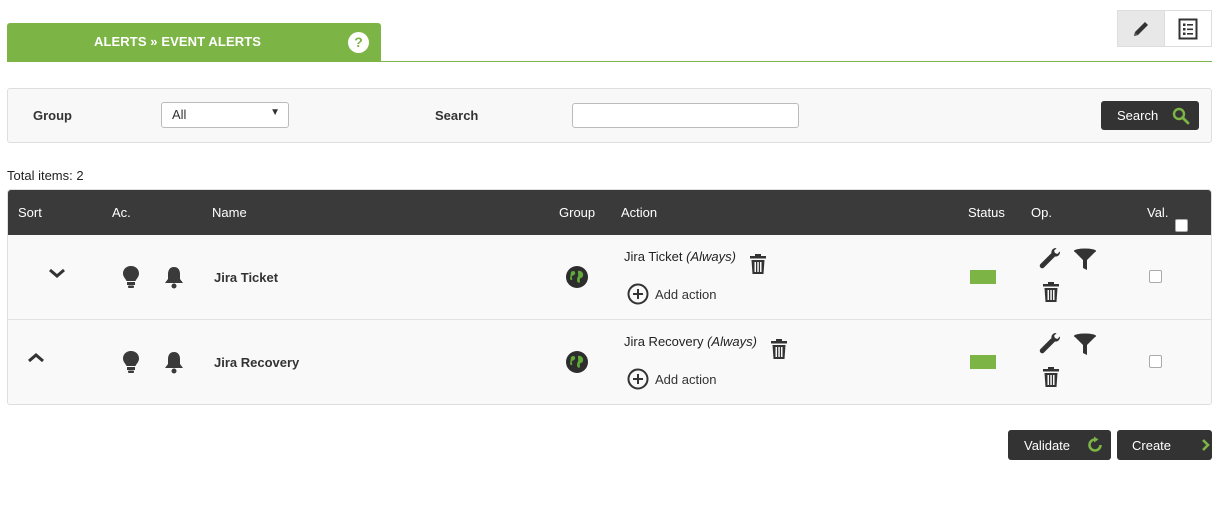  Describe the element at coordinates (179, 114) in the screenshot. I see `group-select-value: All` at that location.